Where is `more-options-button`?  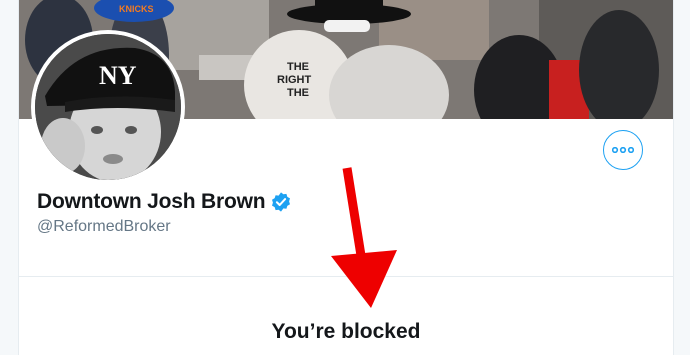 more-options-button is located at coordinates (623, 150).